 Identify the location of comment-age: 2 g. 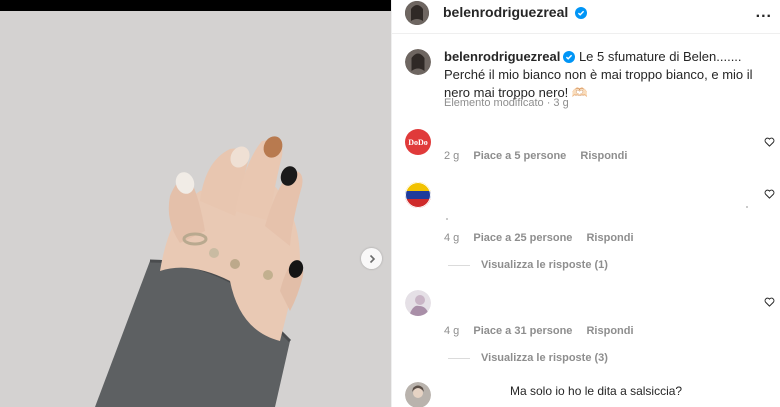
(452, 156).